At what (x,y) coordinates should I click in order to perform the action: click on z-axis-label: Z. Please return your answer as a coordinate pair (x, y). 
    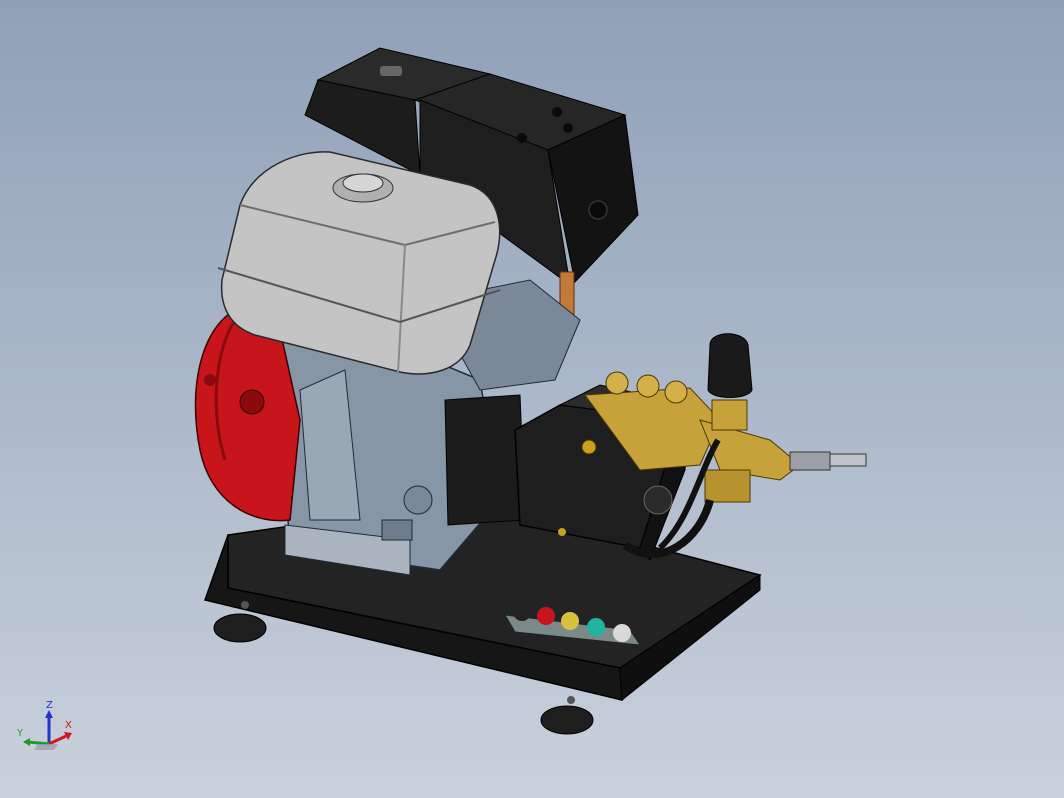
    Looking at the image, I should click on (49, 705).